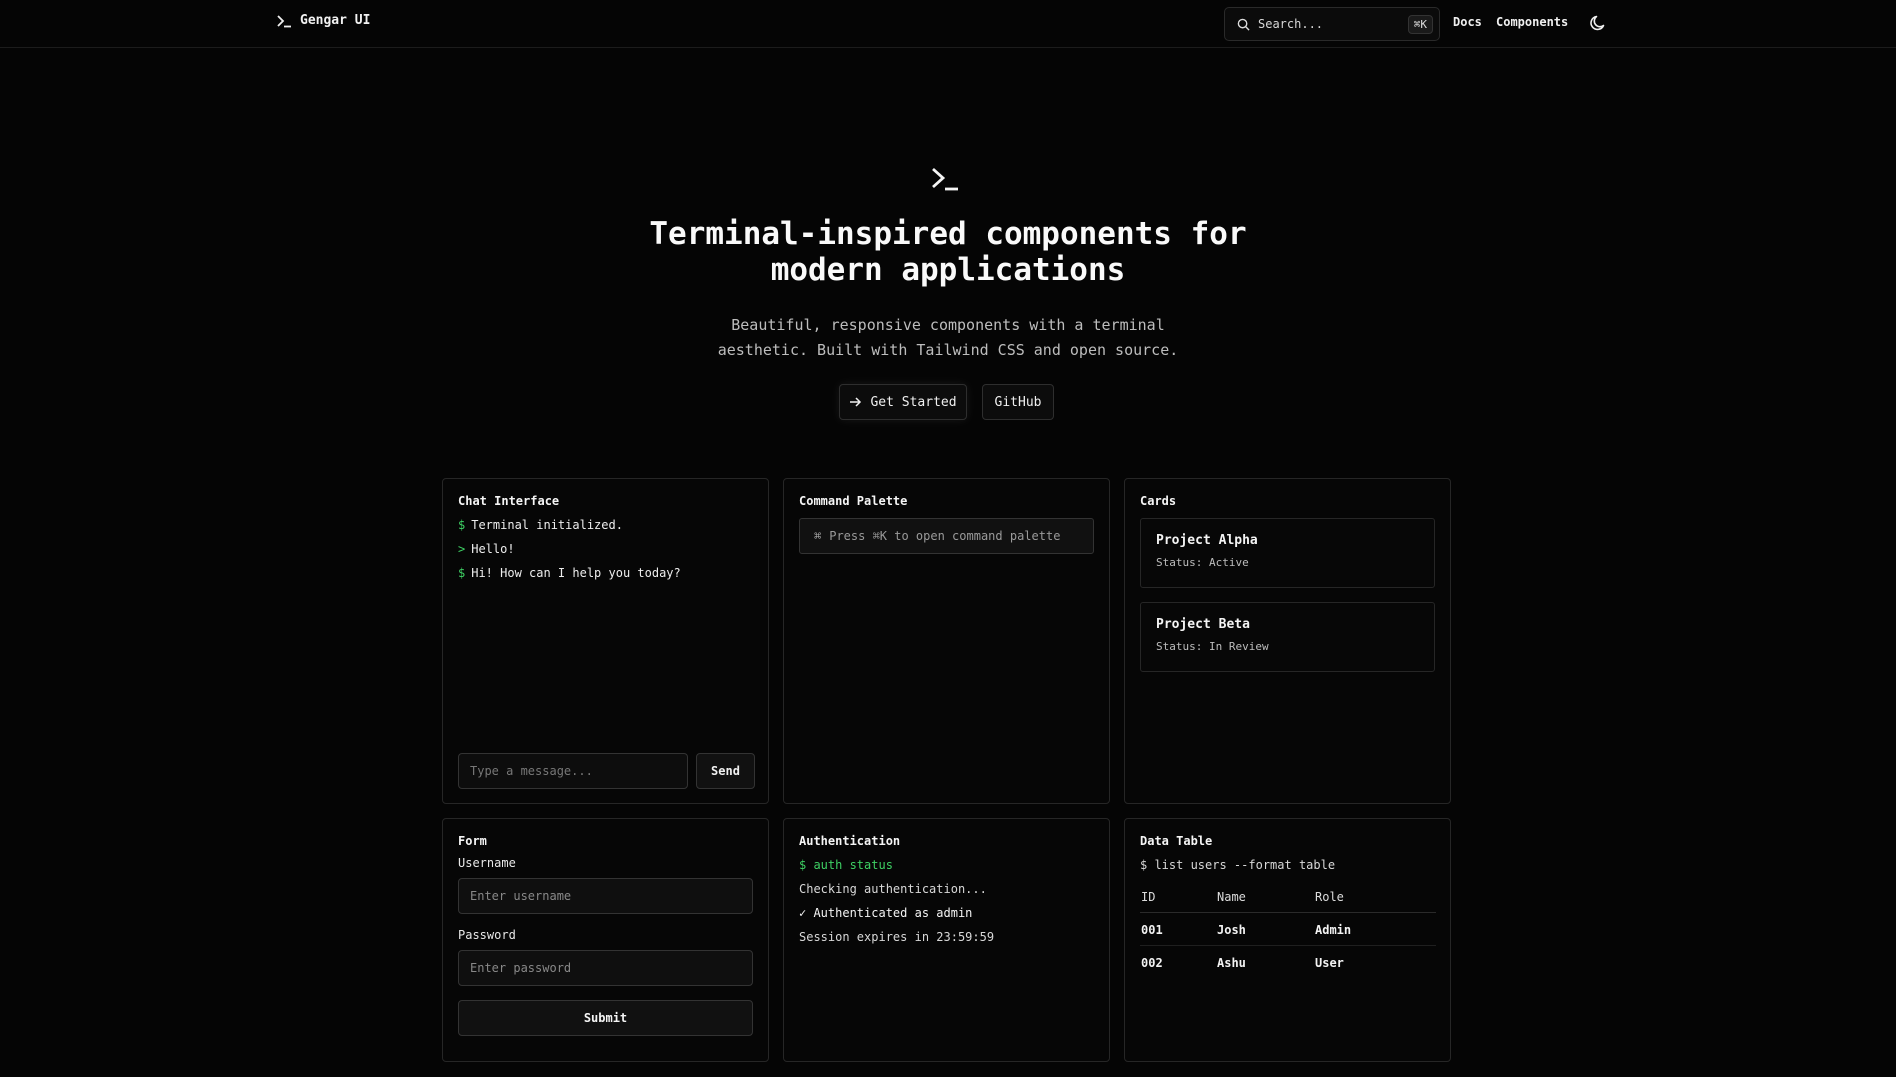 The width and height of the screenshot is (1896, 1077). I want to click on chat-message-text: Hello!, so click(493, 549).